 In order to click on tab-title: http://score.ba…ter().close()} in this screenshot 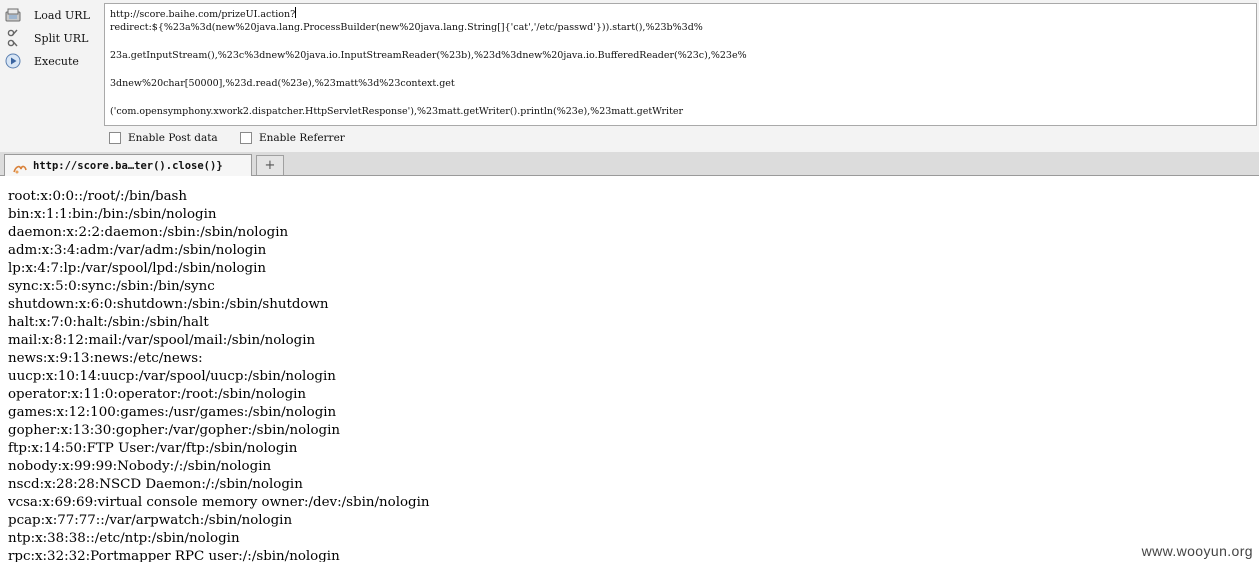, I will do `click(128, 165)`.